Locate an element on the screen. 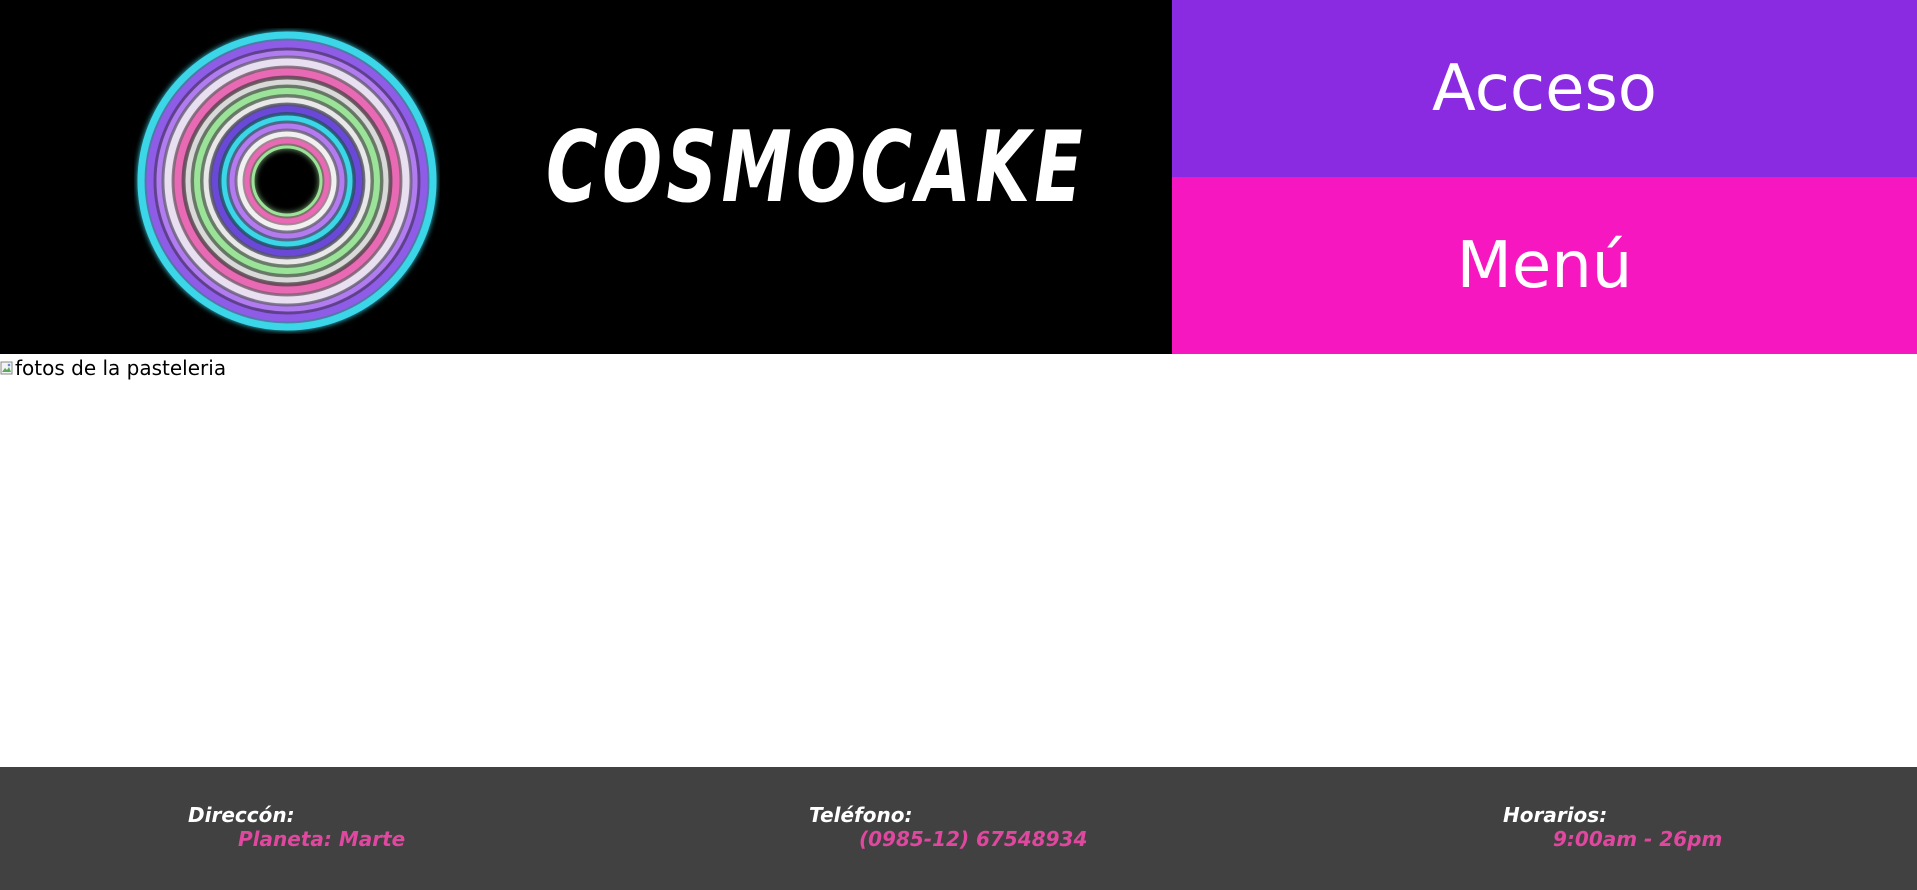  phone-info: Teléfono: (0985-12) 67548934 is located at coordinates (948, 827).